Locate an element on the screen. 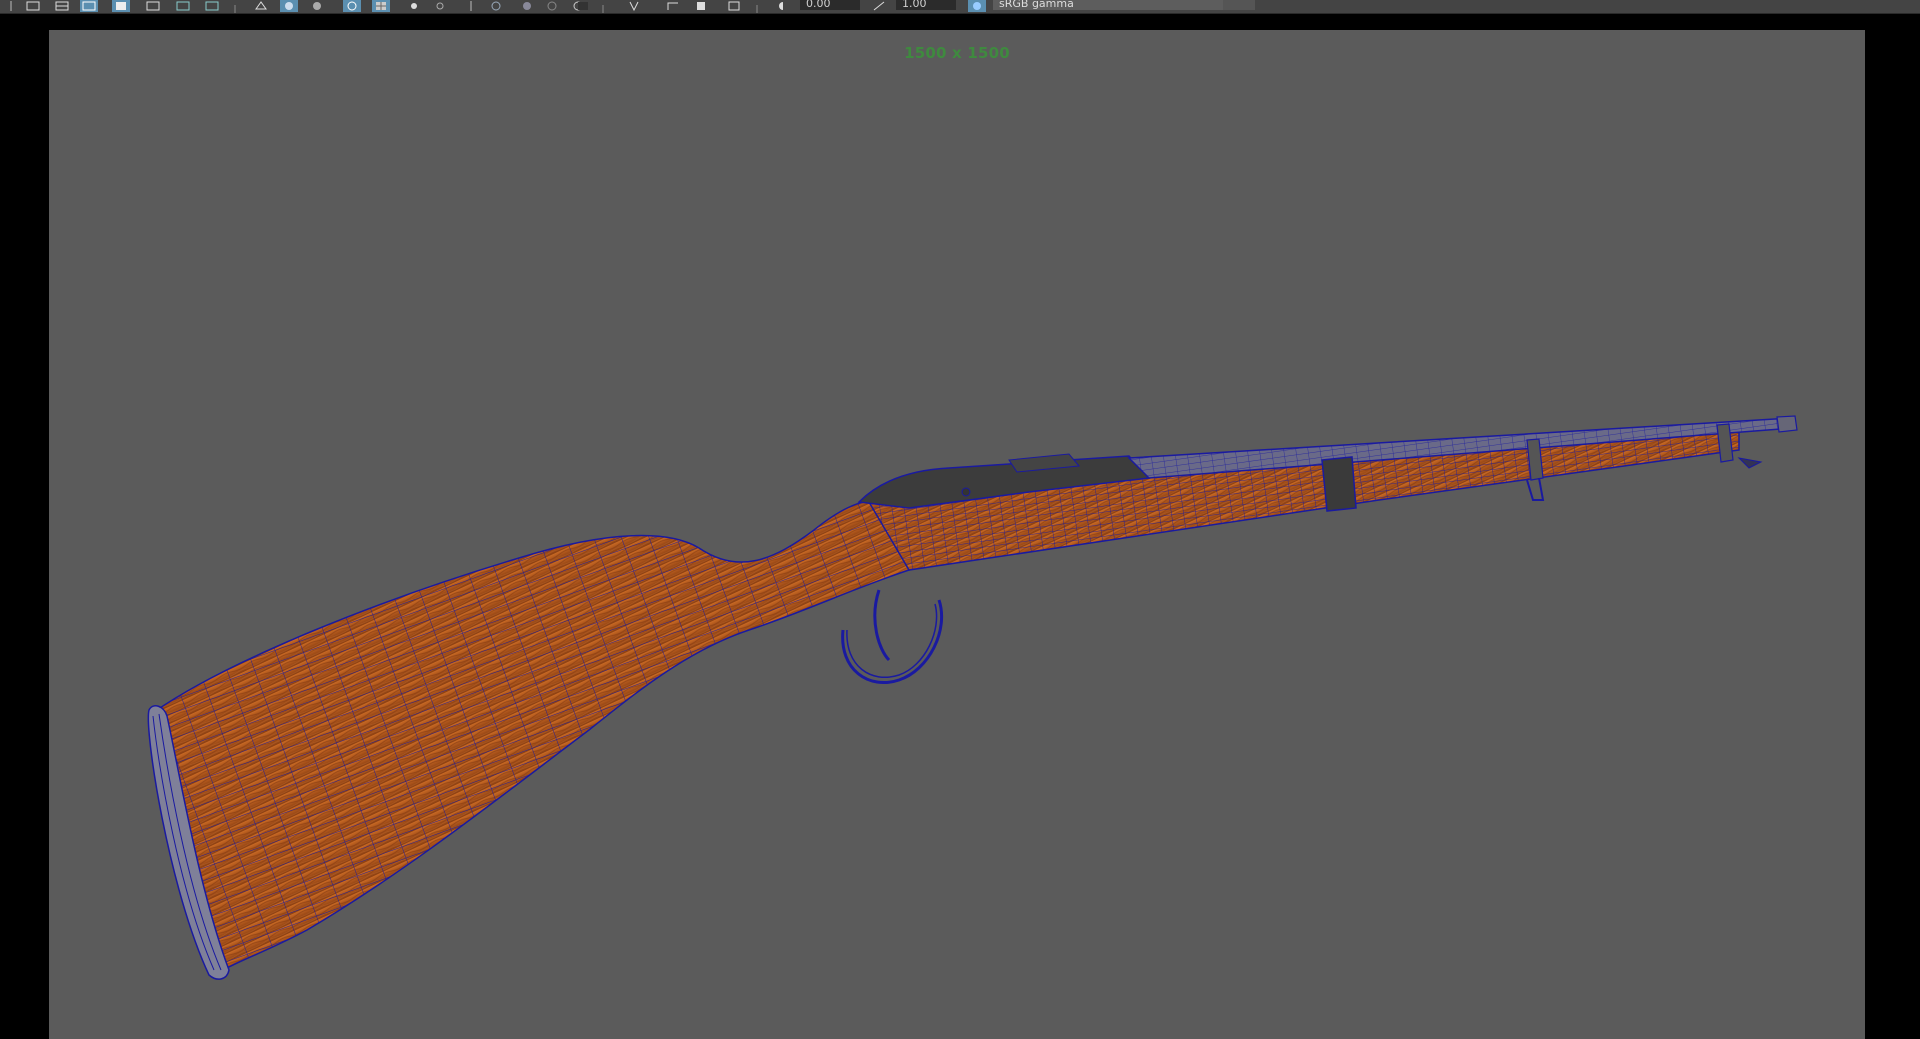 This screenshot has width=1920, height=1039. gate-mask-icon is located at coordinates (212, 6).